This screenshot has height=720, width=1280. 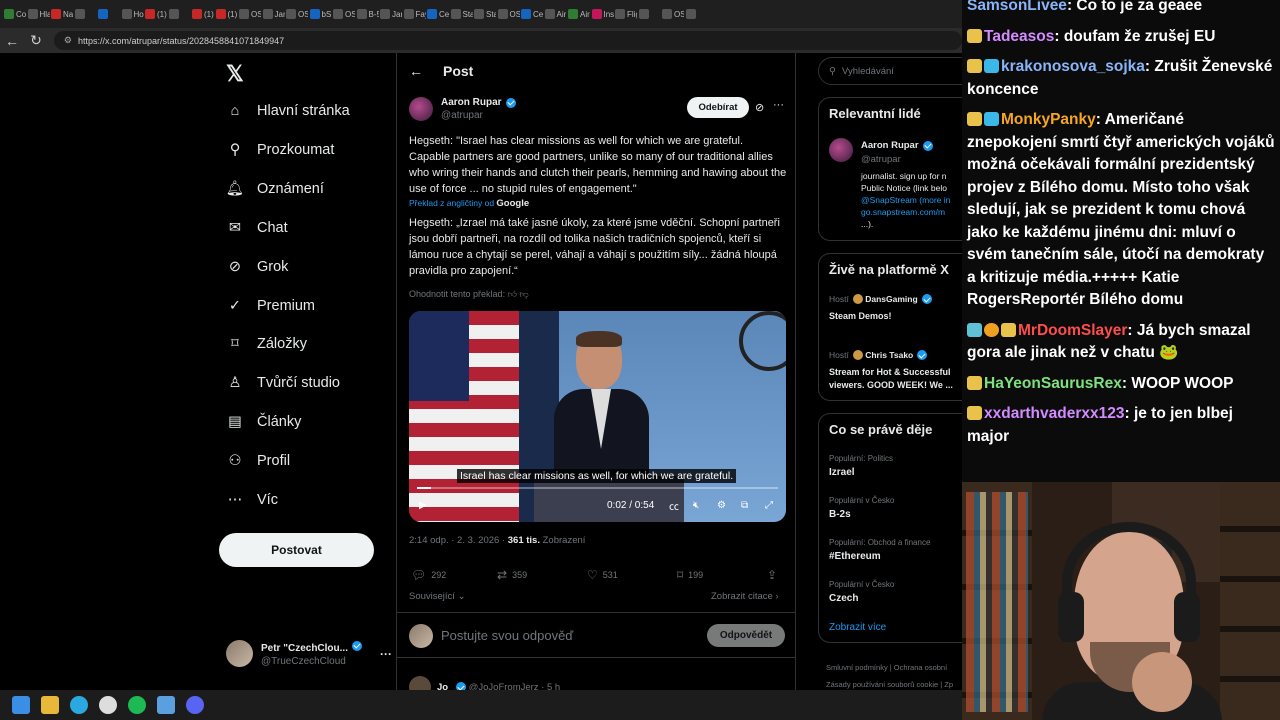 I want to click on captions-icon: ㏄, so click(x=674, y=505).